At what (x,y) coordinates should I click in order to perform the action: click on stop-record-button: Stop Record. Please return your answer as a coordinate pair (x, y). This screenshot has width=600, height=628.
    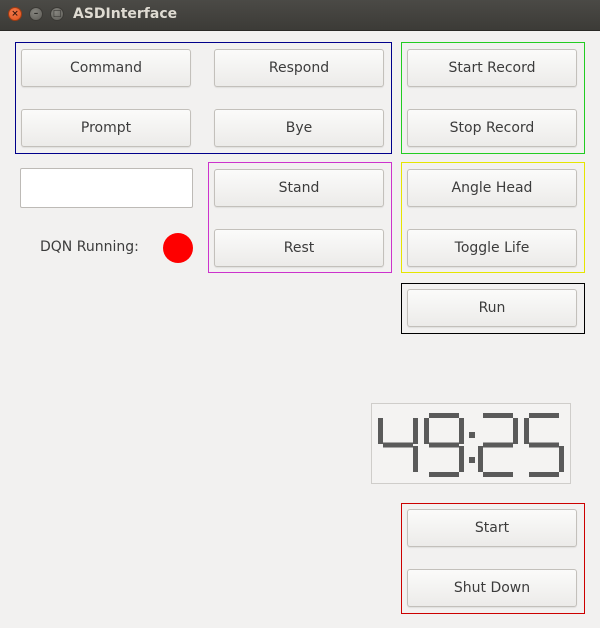
    Looking at the image, I should click on (492, 128).